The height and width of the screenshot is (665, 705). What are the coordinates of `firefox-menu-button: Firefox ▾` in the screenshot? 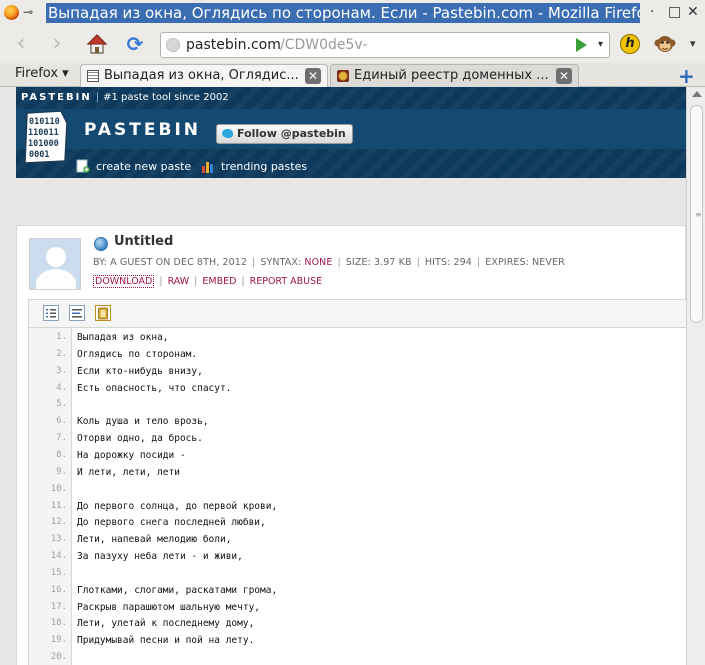 It's located at (42, 73).